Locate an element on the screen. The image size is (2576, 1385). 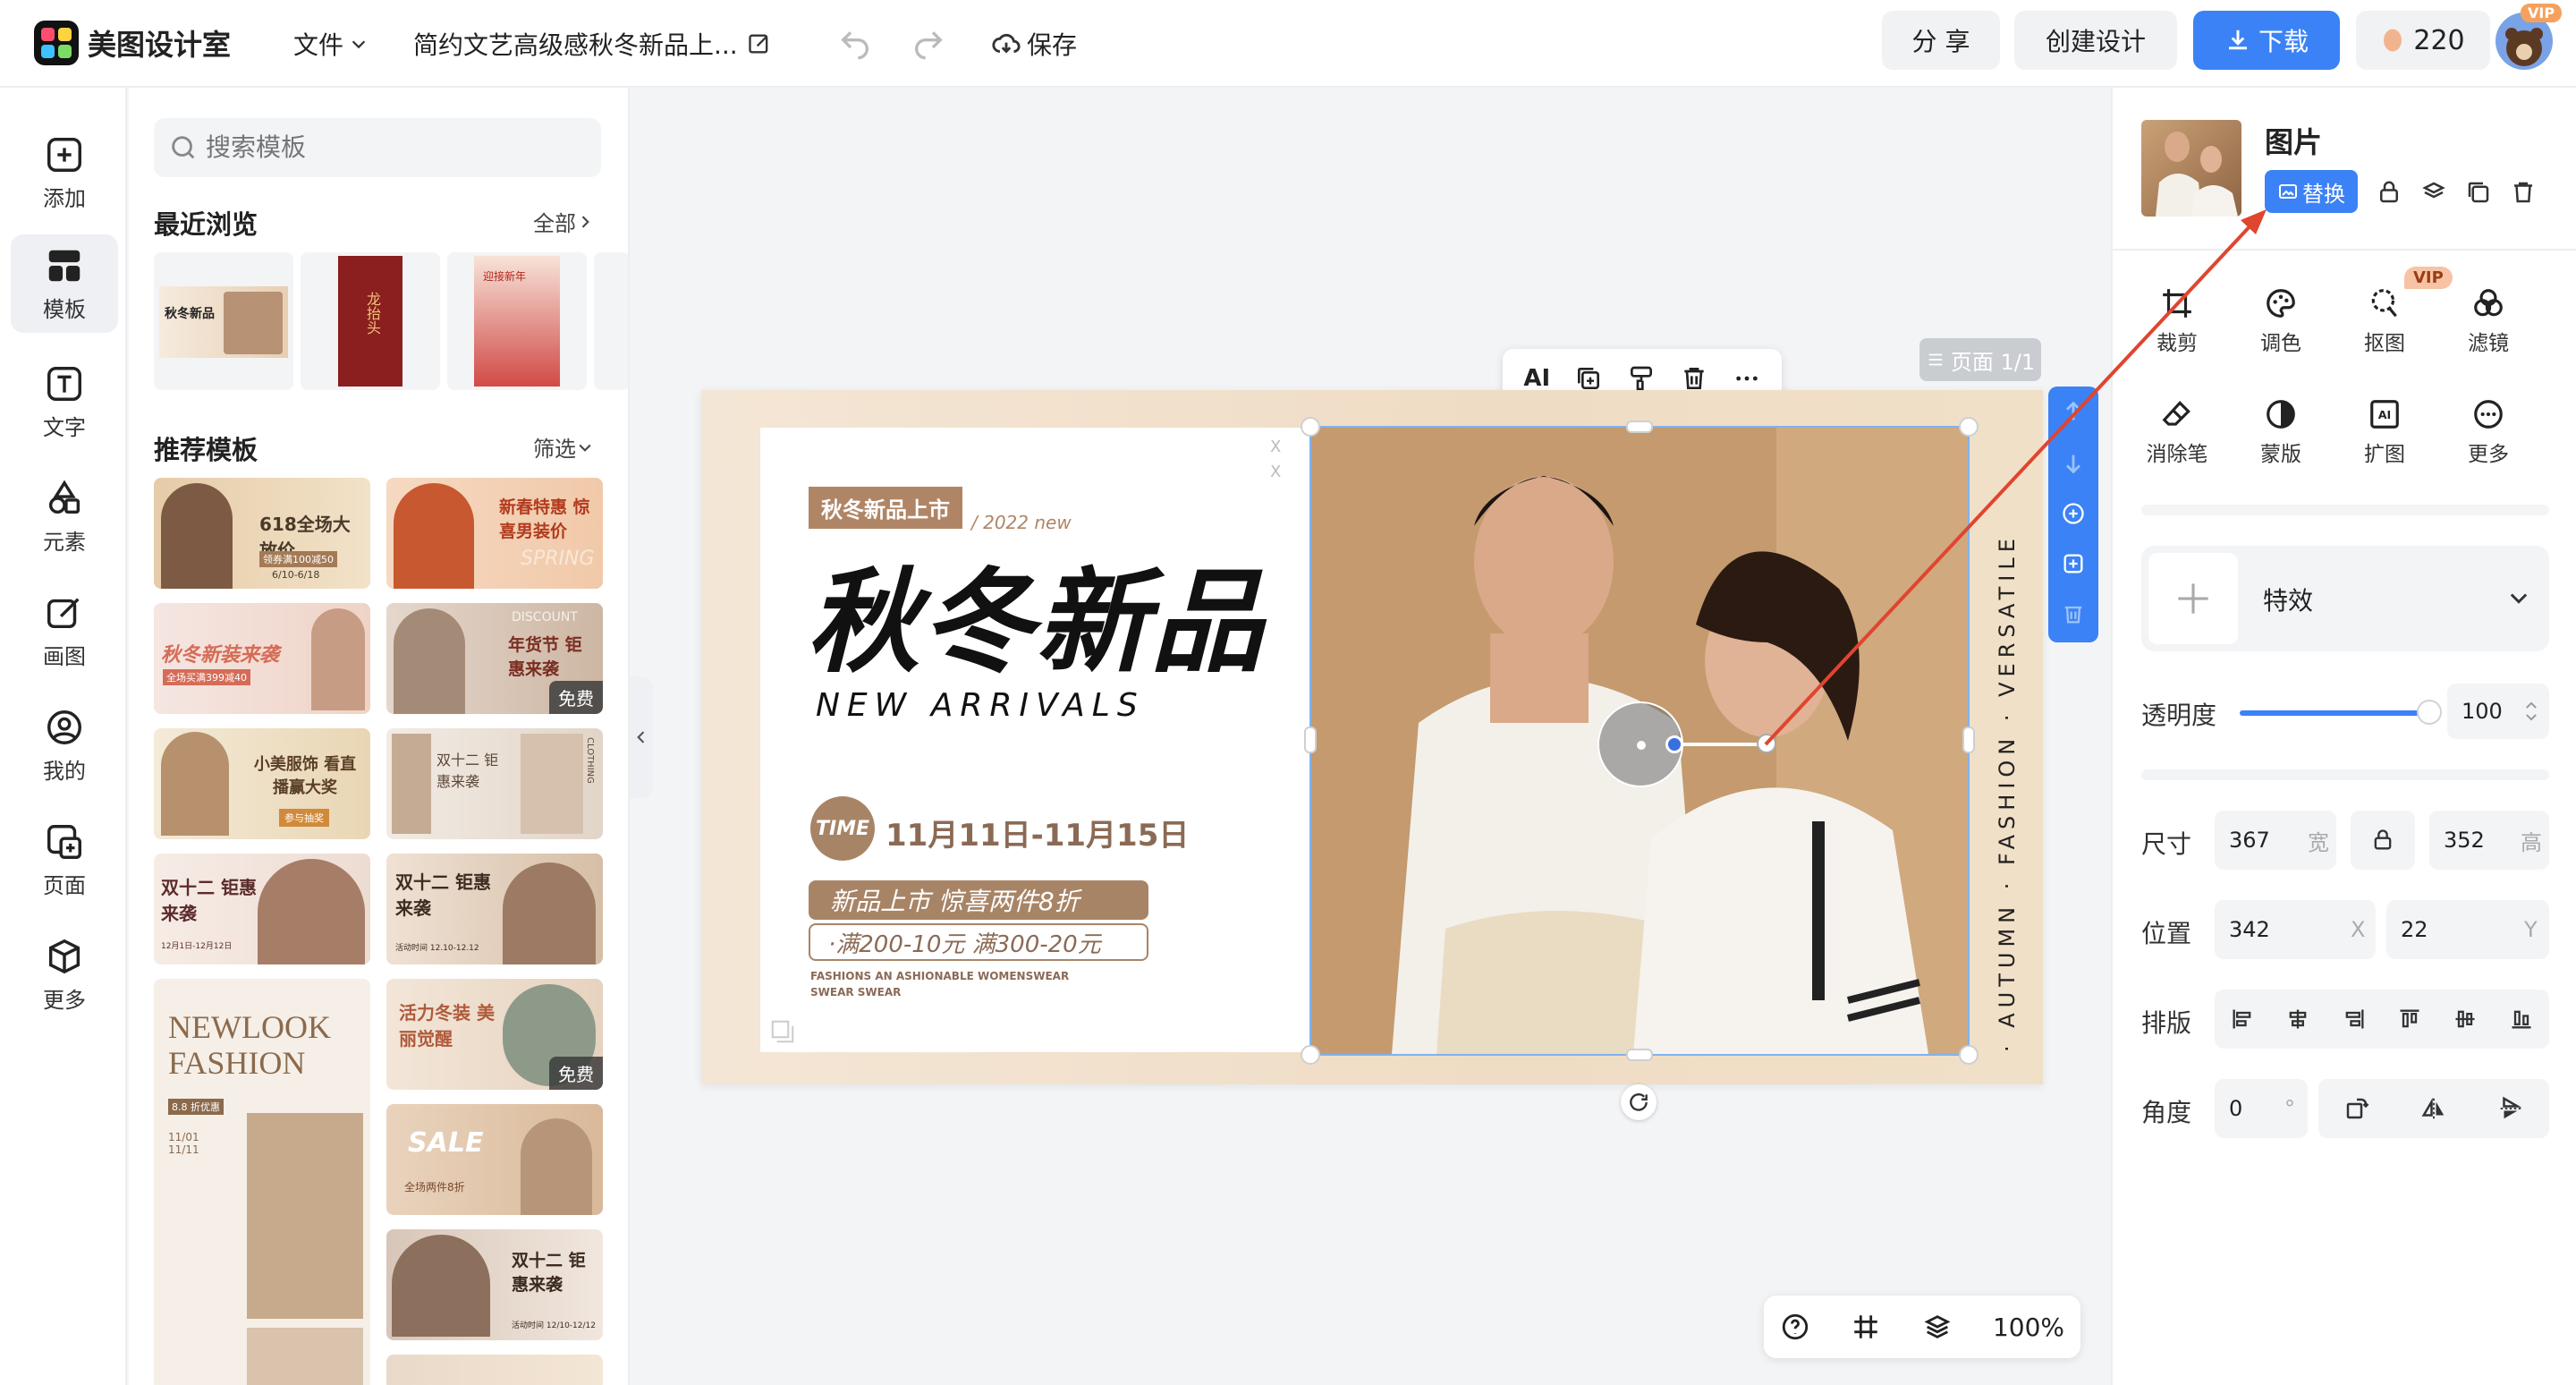
save-button: 保存 is located at coordinates (1034, 43).